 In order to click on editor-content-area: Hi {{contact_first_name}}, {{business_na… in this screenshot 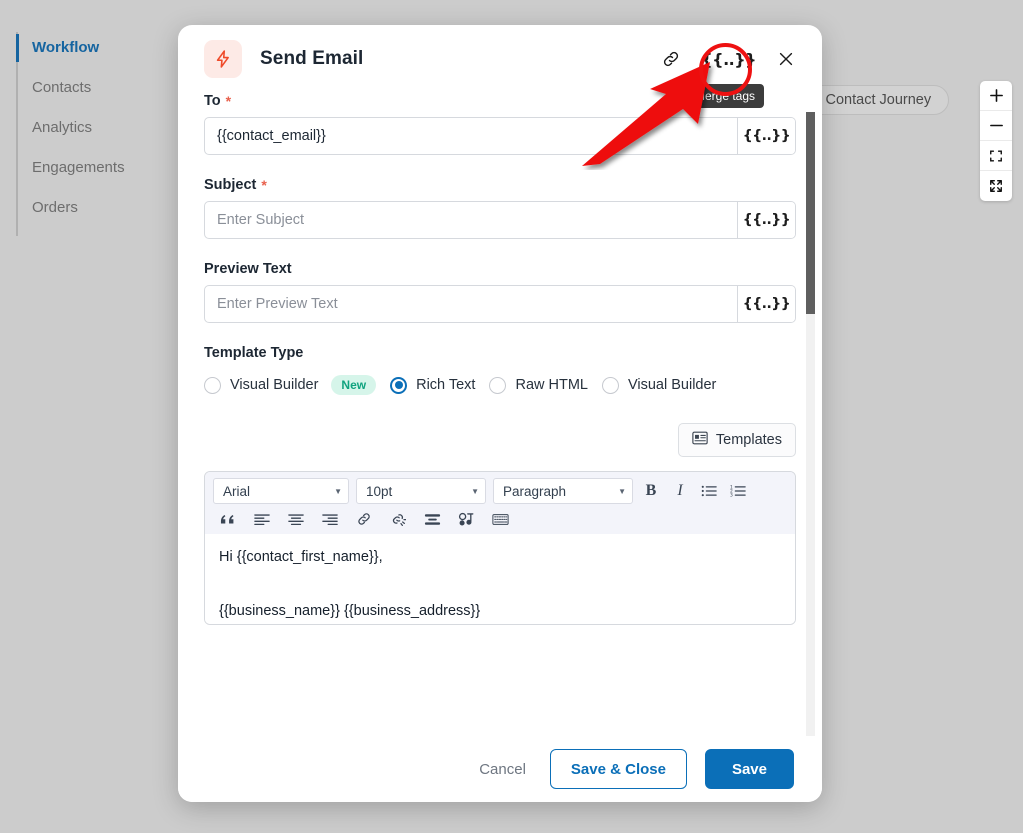, I will do `click(500, 579)`.